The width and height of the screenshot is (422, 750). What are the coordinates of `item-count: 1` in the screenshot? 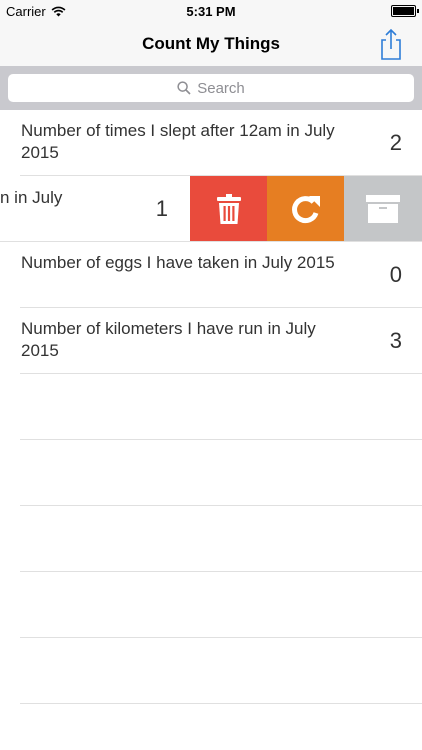 It's located at (161, 208).